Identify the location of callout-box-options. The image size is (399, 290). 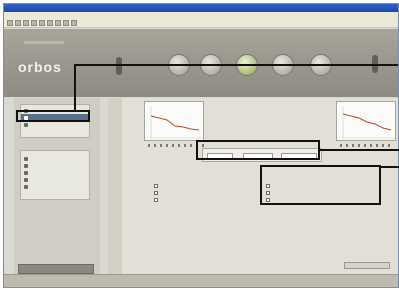
(320, 185).